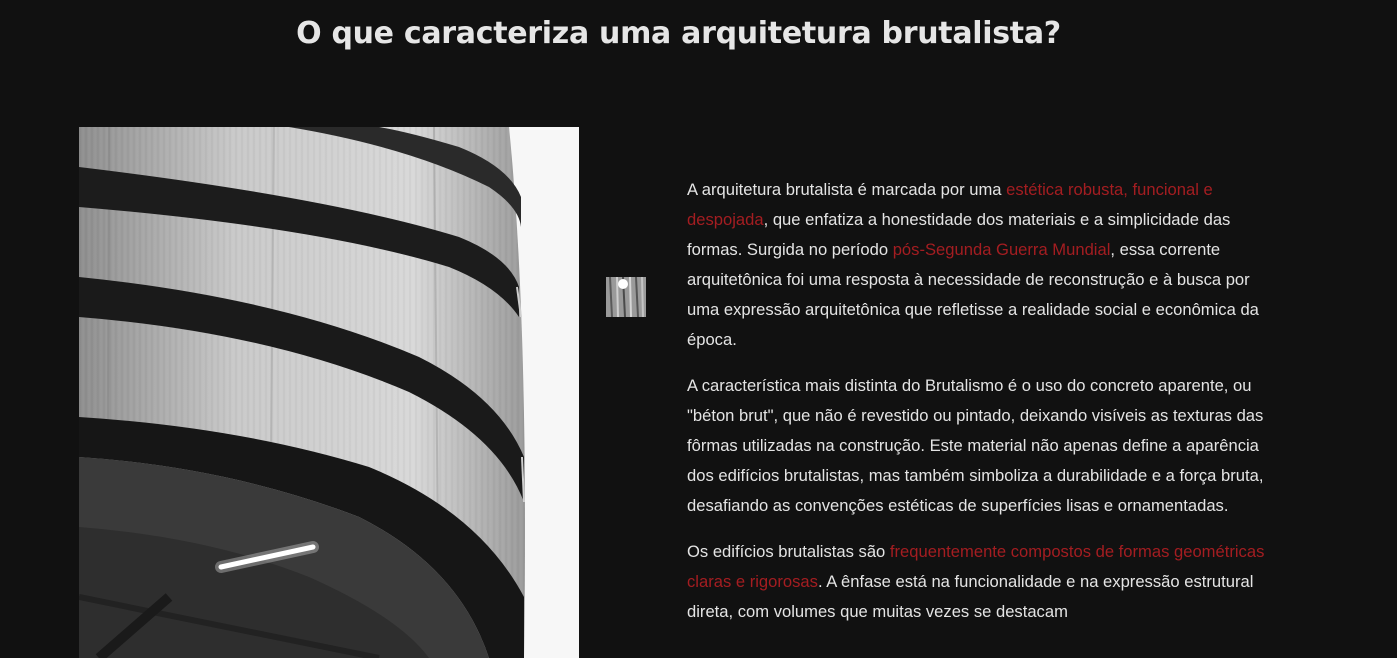 Image resolution: width=1397 pixels, height=658 pixels. Describe the element at coordinates (1001, 249) in the screenshot. I see `highlight-text: pós-Segunda Guerra Mundial` at that location.